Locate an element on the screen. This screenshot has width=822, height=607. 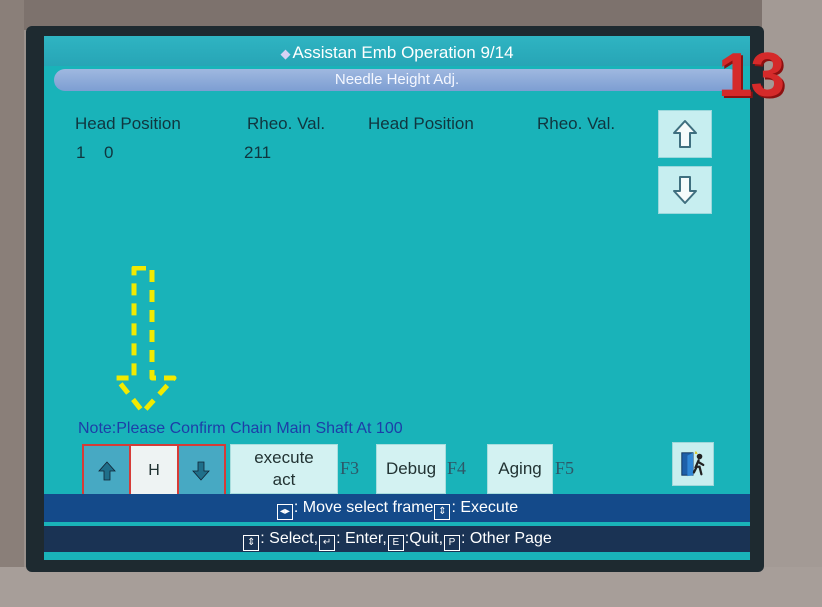
page-up-button is located at coordinates (685, 134).